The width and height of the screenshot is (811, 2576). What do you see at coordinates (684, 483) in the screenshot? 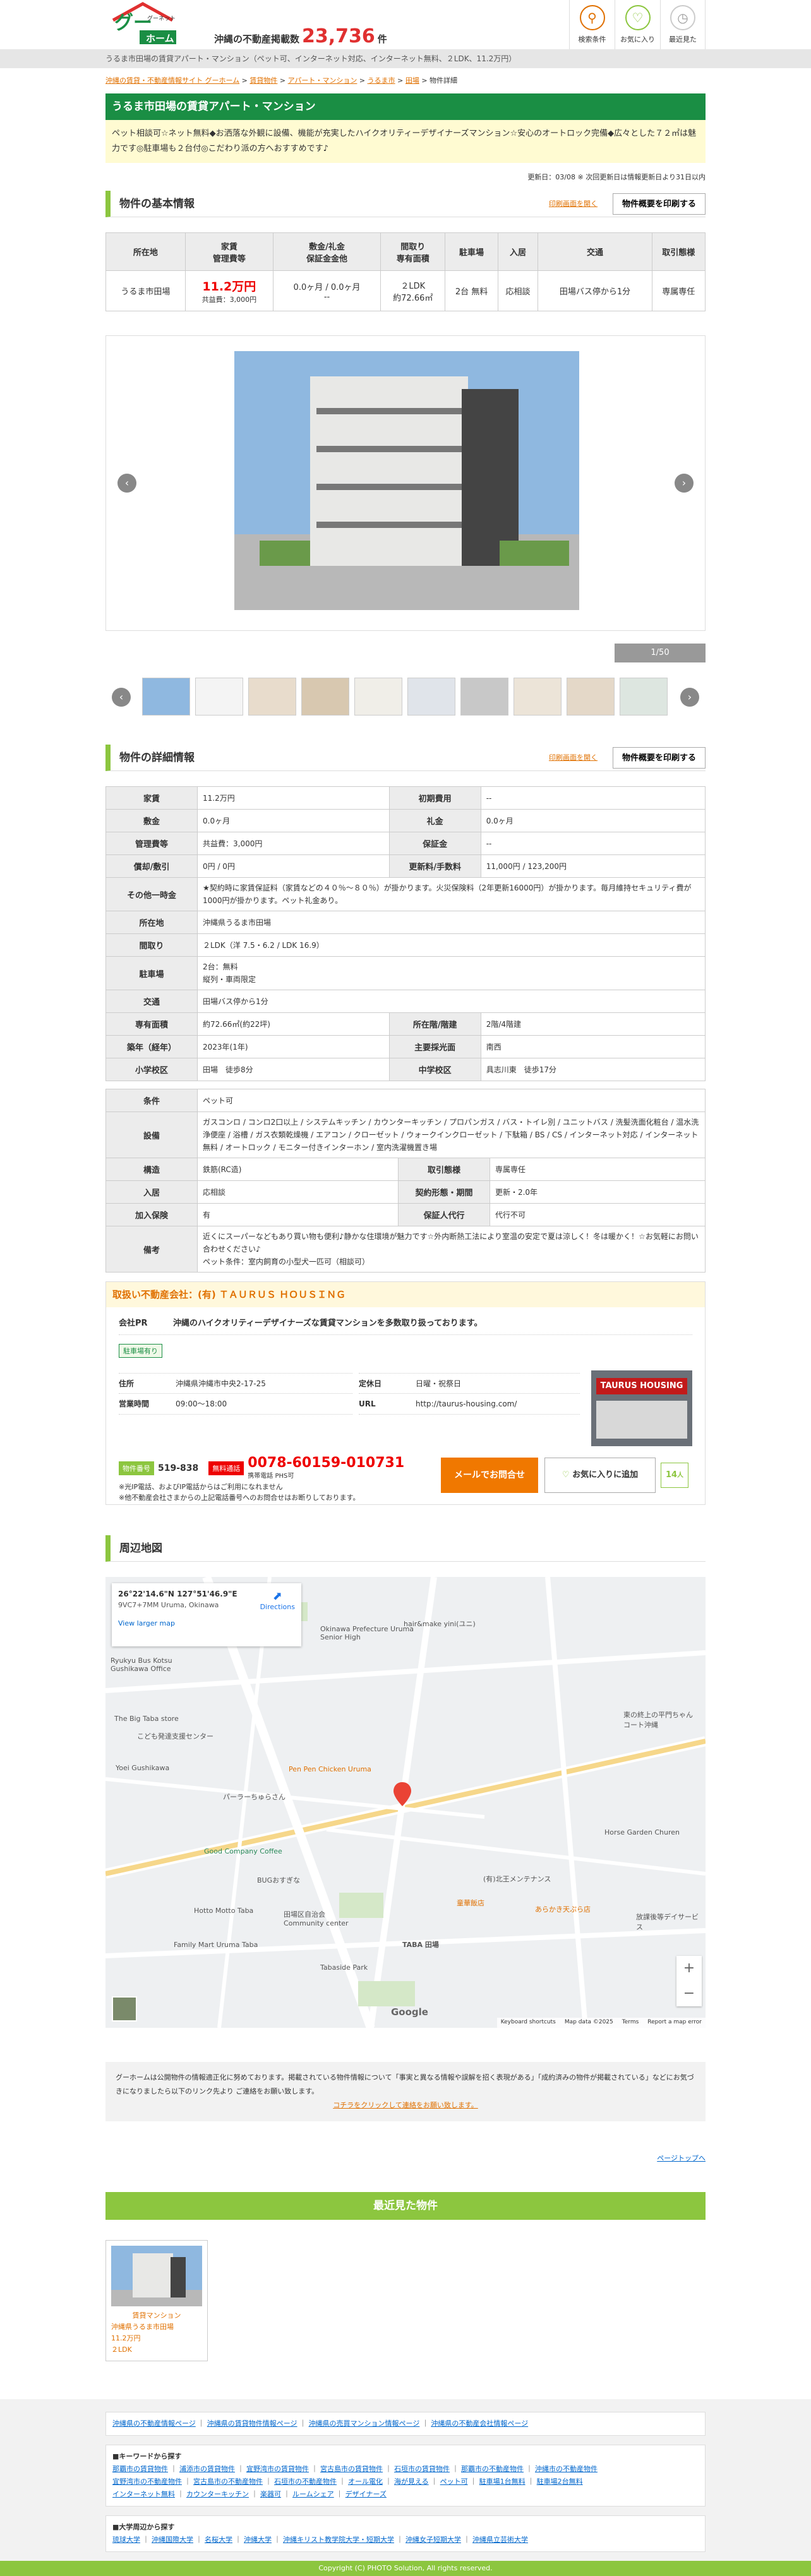
I see `gallery-next-button: ›` at bounding box center [684, 483].